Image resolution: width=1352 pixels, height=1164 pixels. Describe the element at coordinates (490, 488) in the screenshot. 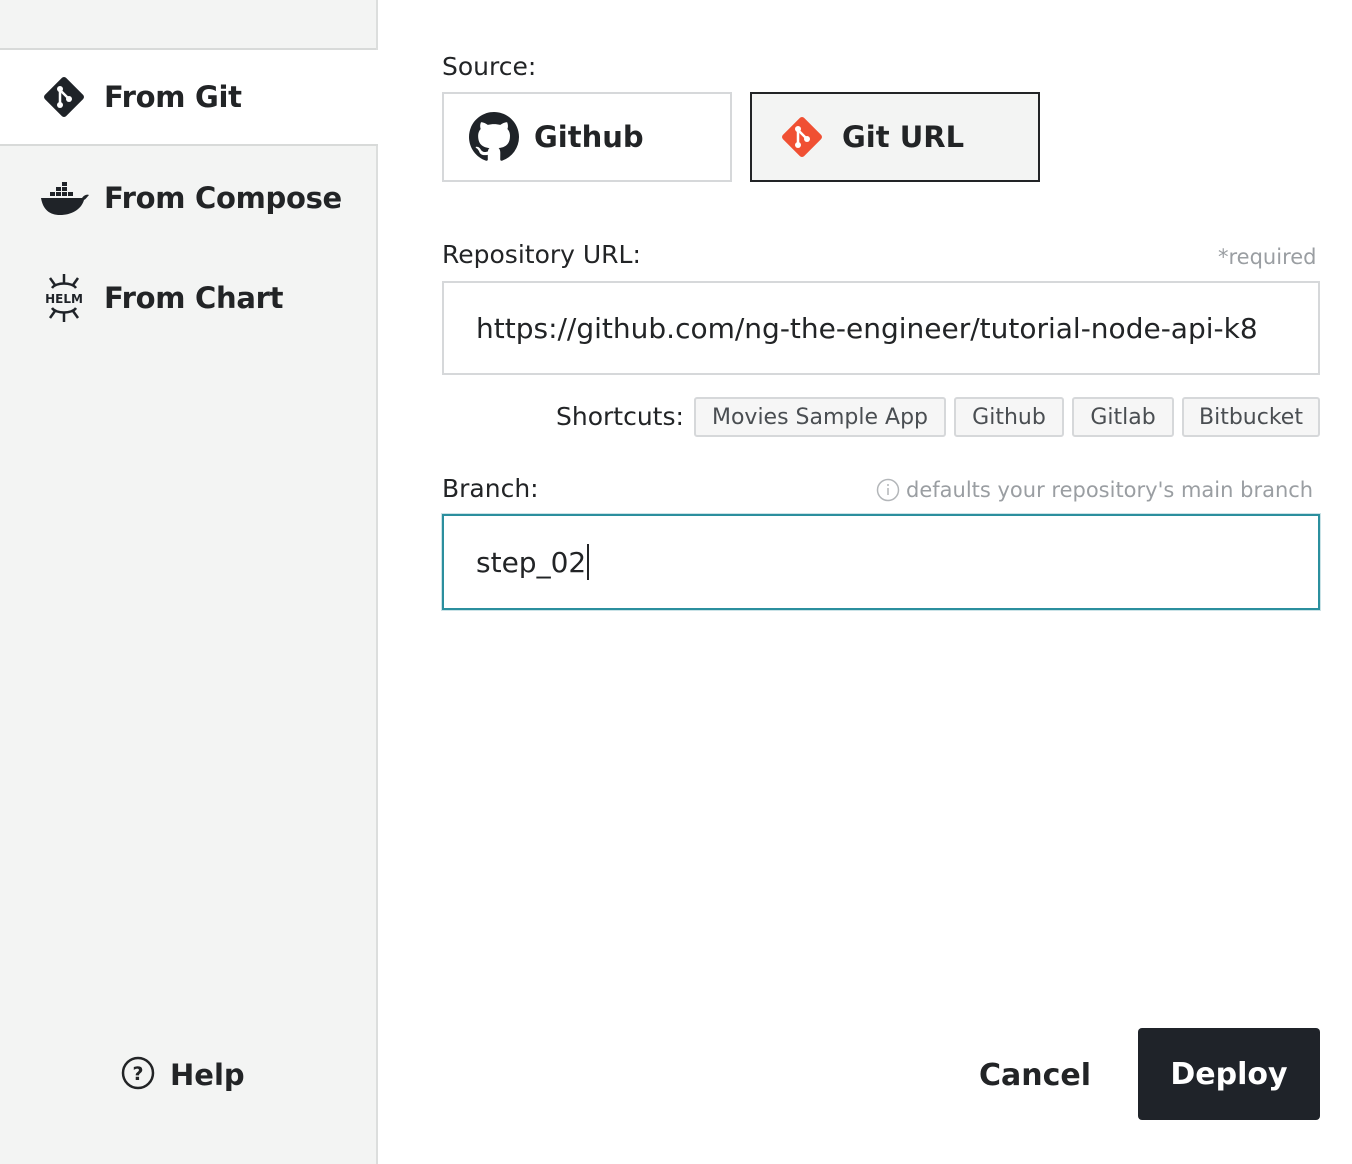

I see `branch-label: Branch:` at that location.